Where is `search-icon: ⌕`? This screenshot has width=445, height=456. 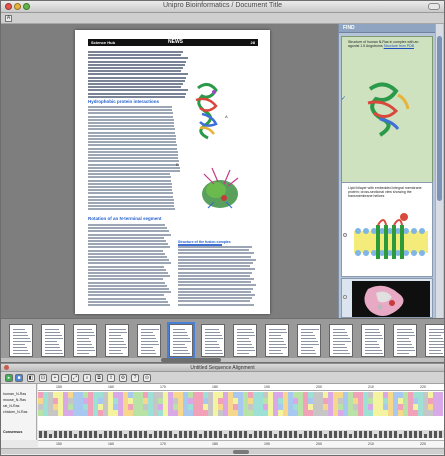 search-icon: ⌕ is located at coordinates (87, 378).